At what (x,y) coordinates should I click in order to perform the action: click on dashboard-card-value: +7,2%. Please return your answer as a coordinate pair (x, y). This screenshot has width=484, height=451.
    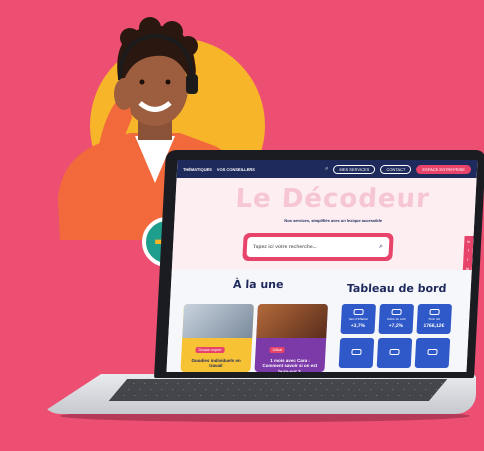
    Looking at the image, I should click on (396, 326).